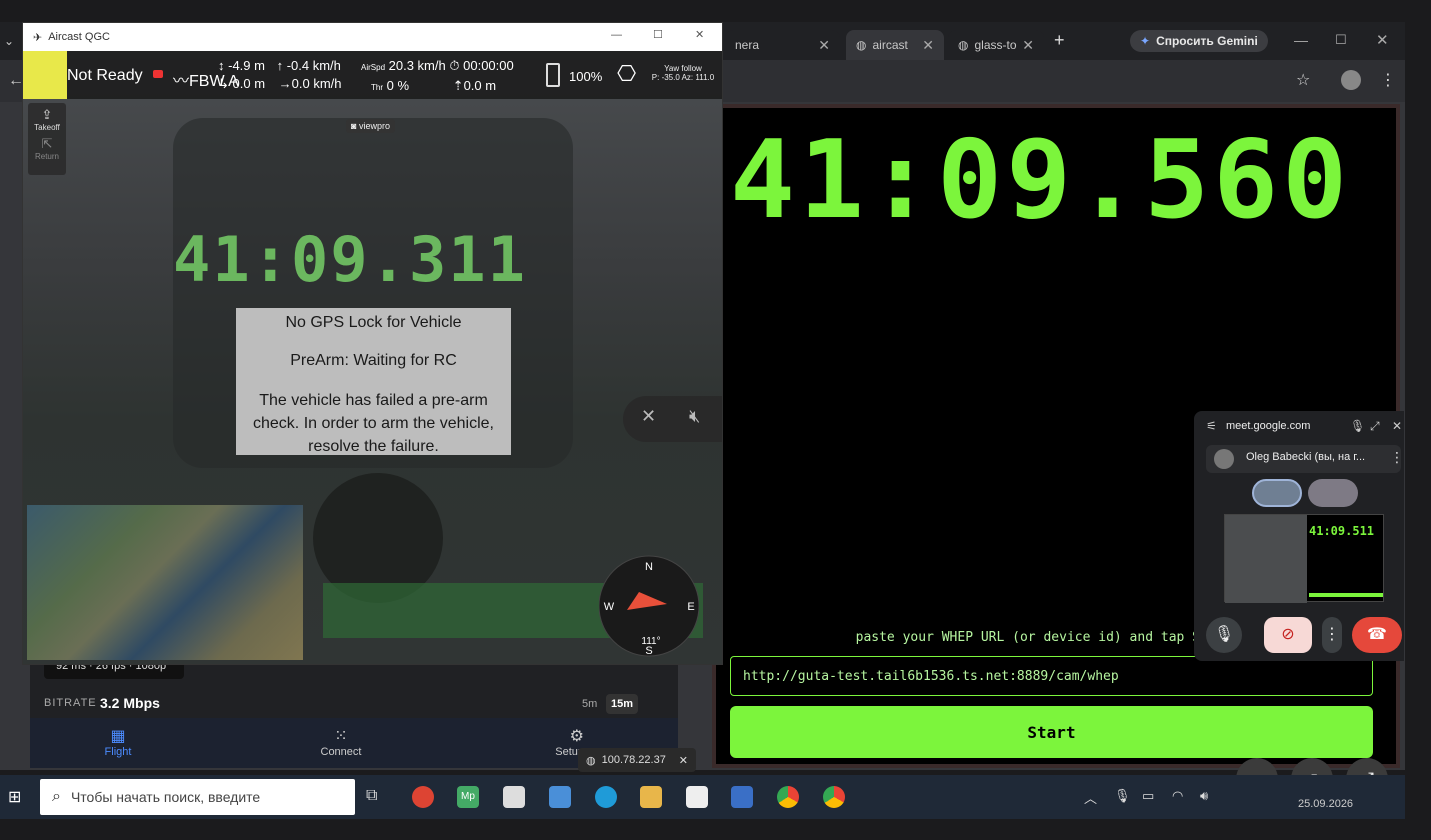 The height and width of the screenshot is (840, 1431). What do you see at coordinates (1268, 426) in the screenshot?
I see `pip-host: meet.google.com` at bounding box center [1268, 426].